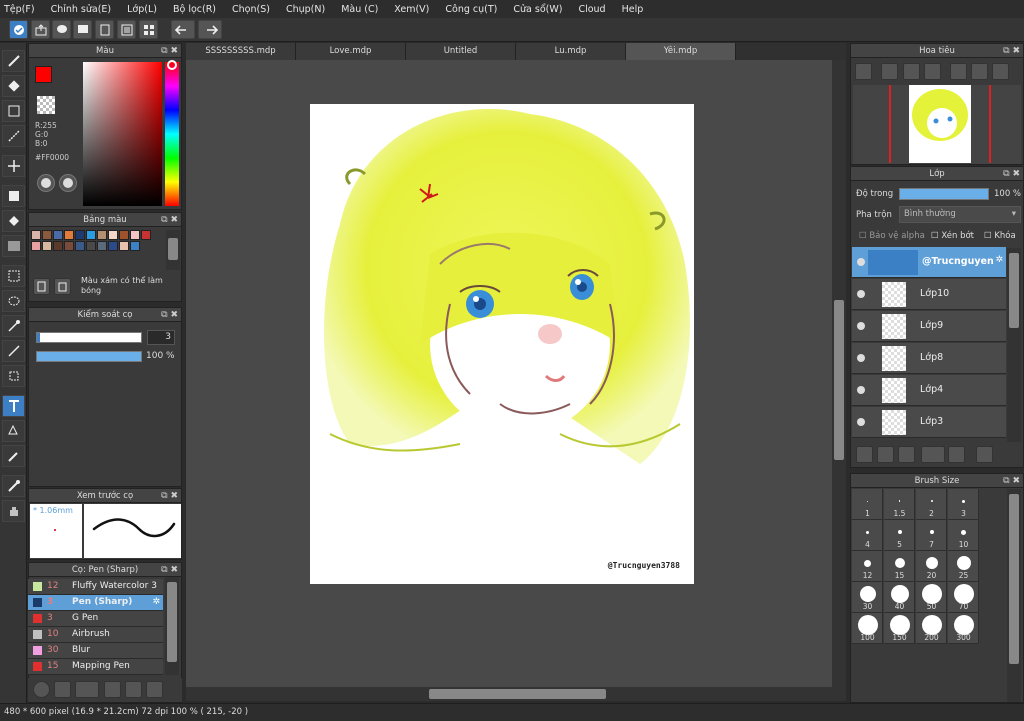 This screenshot has width=1024, height=721. What do you see at coordinates (95, 603) in the screenshot?
I see `brush-item: 3 Pen (Sharp) ✲` at bounding box center [95, 603].